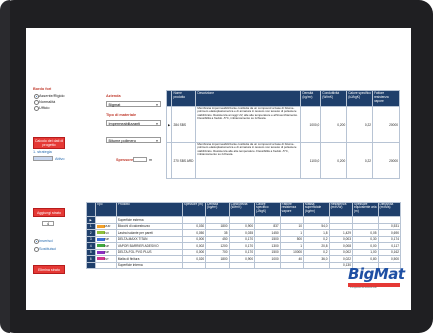 The width and height of the screenshot is (433, 333). What do you see at coordinates (292, 209) in the screenshot?
I see `layers-header: Fattore resistenza vapore` at bounding box center [292, 209].